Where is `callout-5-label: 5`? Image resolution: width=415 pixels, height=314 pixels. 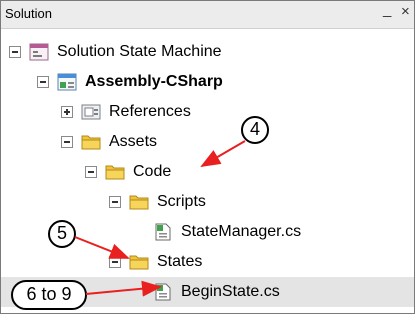 callout-5-label: 5 is located at coordinates (61, 233).